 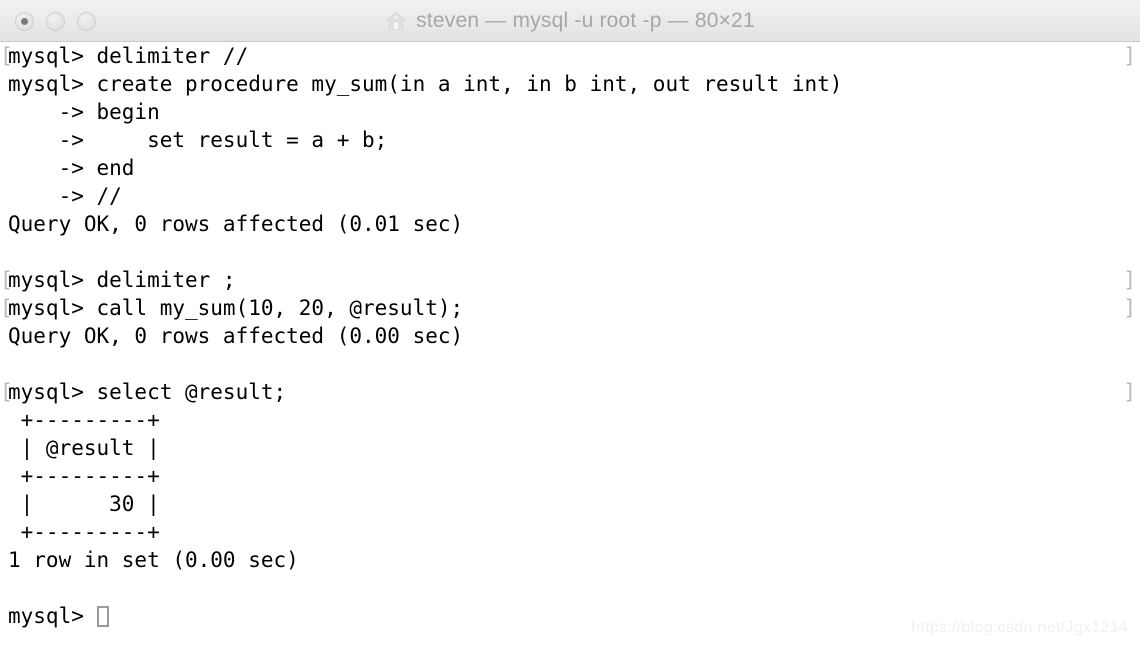 I want to click on terminal-line: 1 row in set (0.00 sec), so click(x=570, y=560).